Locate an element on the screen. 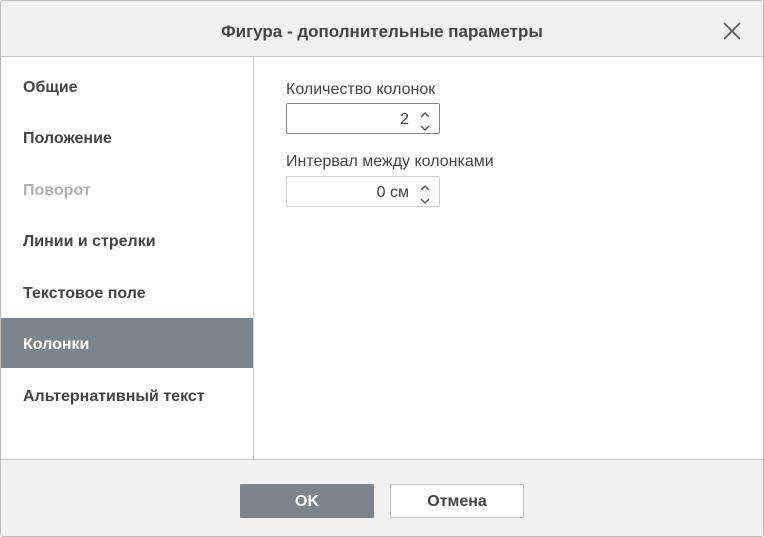 The height and width of the screenshot is (537, 764). column-spacing-label: Интервал между колонками is located at coordinates (390, 161).